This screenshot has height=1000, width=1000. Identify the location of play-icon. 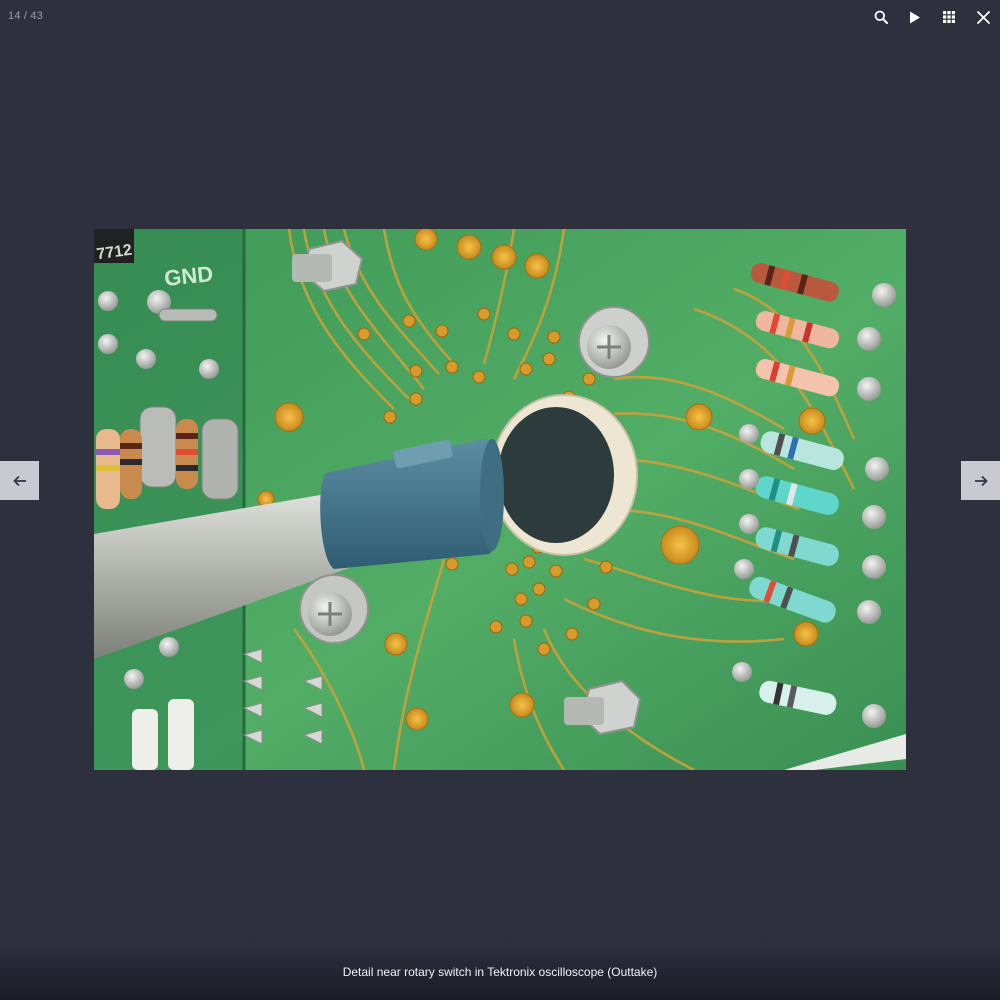
(915, 17).